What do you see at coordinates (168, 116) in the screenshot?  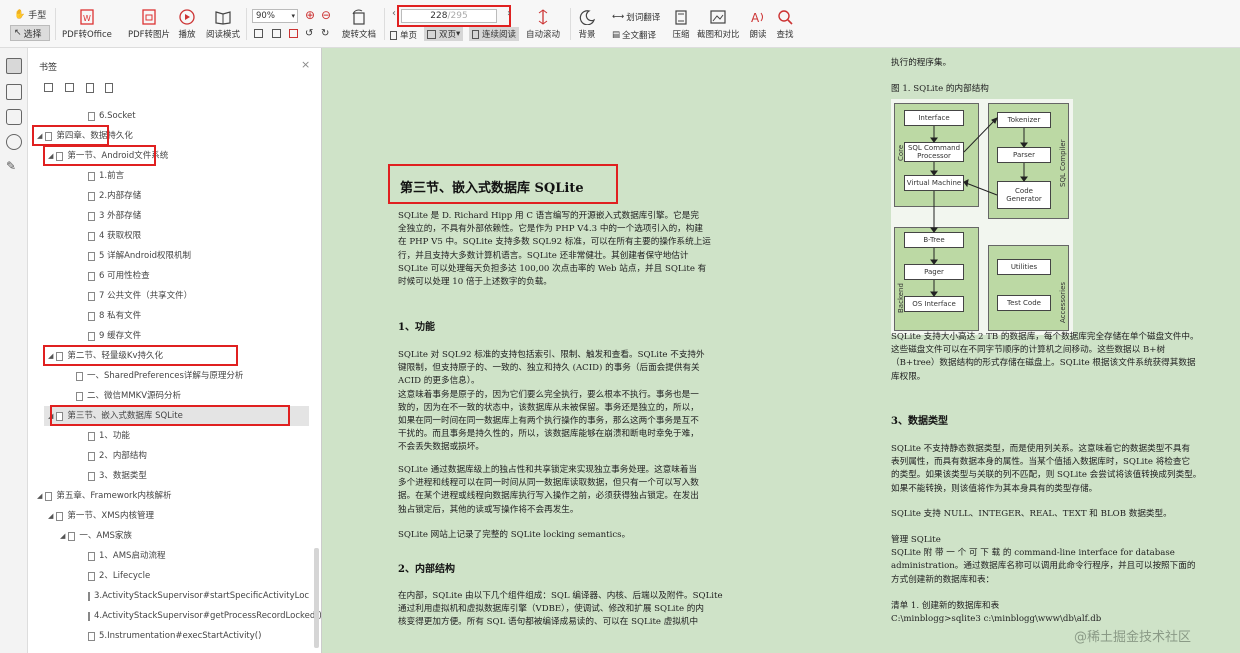 I see `bookmark-item: 6.Socket` at bounding box center [168, 116].